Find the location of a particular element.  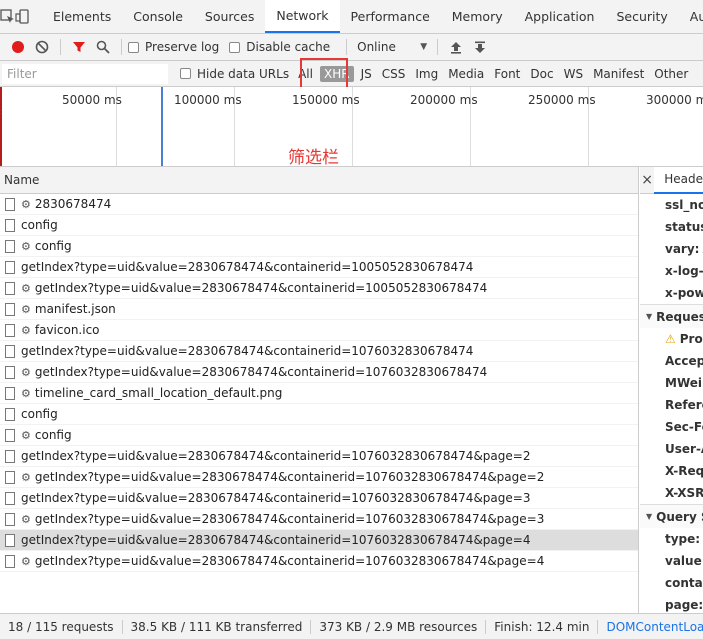

header-row: value: is located at coordinates (671, 561).